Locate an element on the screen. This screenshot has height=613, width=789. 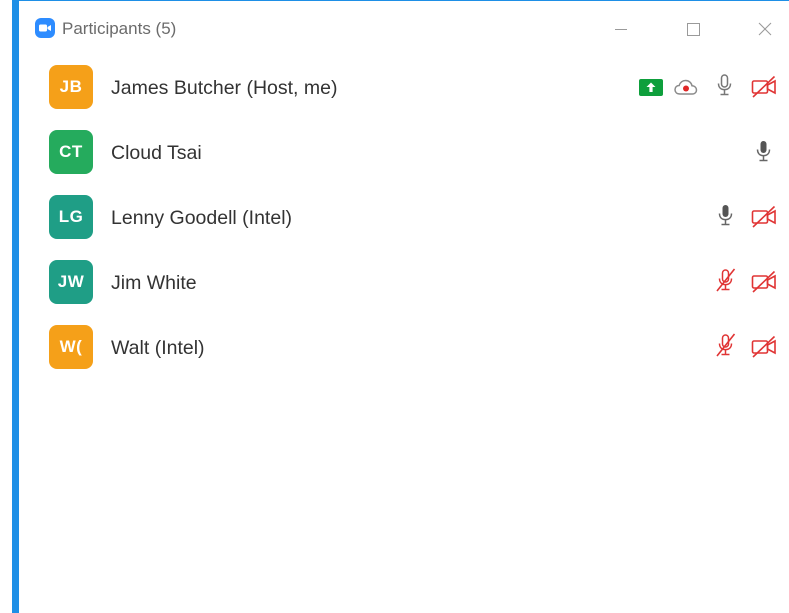
close-icon is located at coordinates (765, 29).